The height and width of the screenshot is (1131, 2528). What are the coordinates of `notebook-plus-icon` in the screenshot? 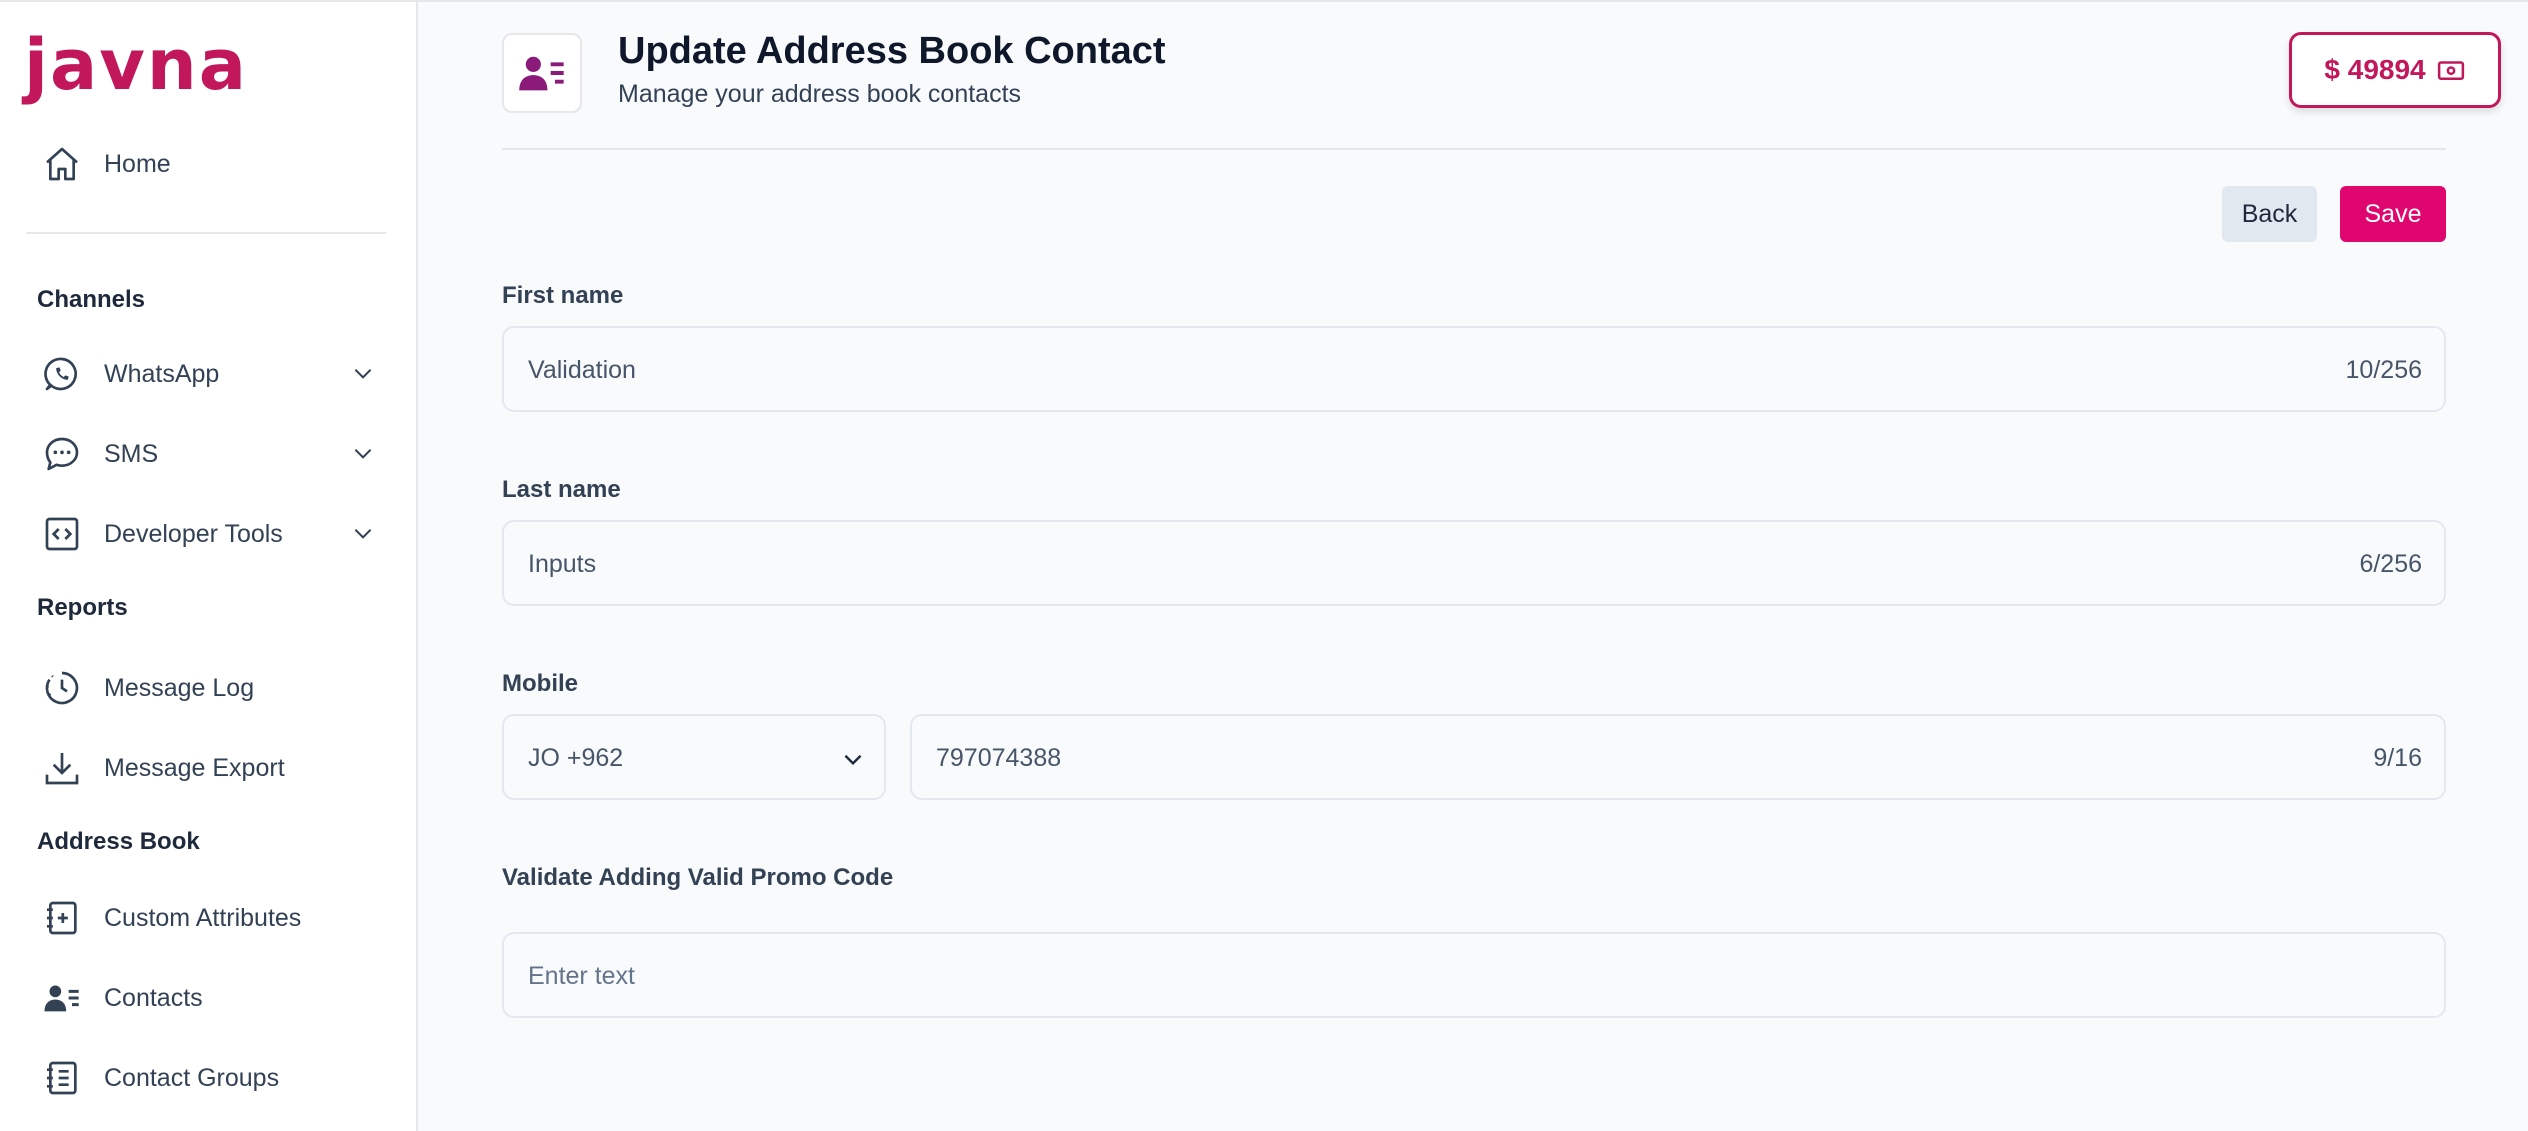 It's located at (62, 918).